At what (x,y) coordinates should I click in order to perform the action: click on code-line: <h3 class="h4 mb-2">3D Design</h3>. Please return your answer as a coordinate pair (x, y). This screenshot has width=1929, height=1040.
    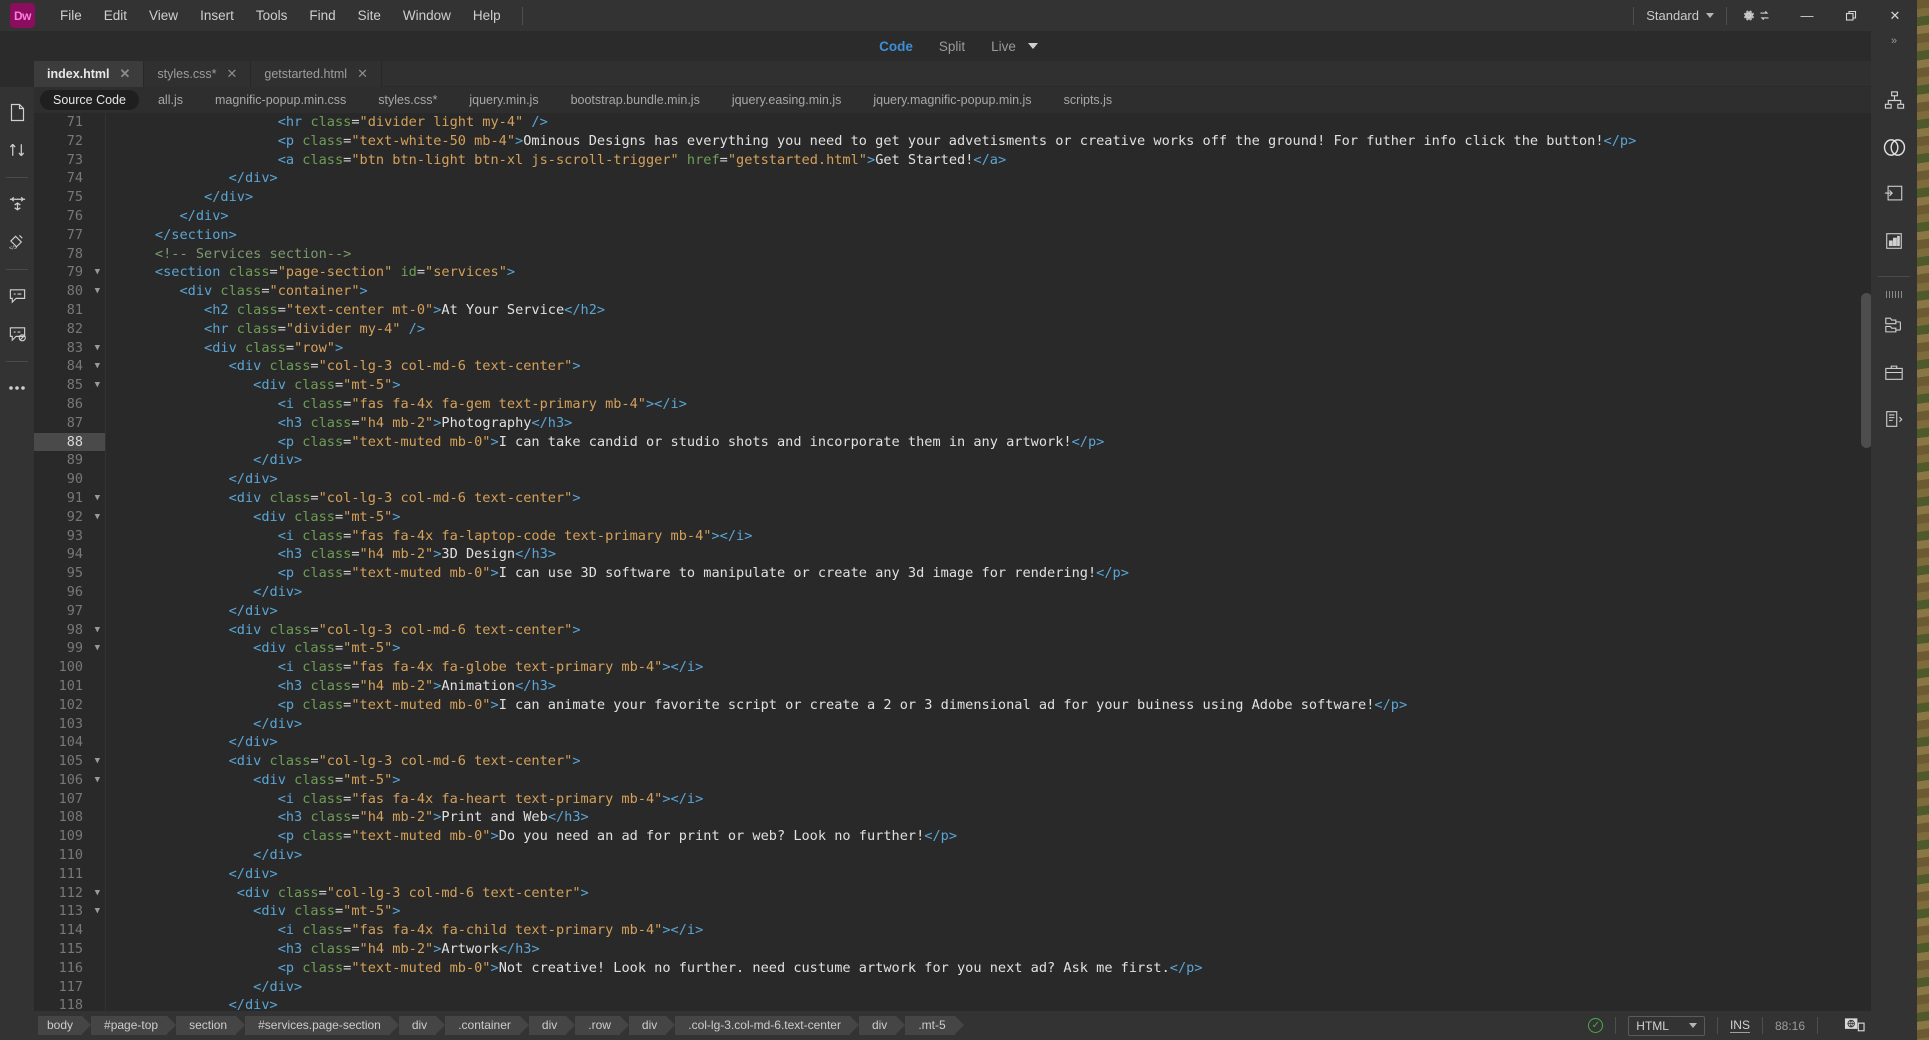
    Looking at the image, I should click on (990, 554).